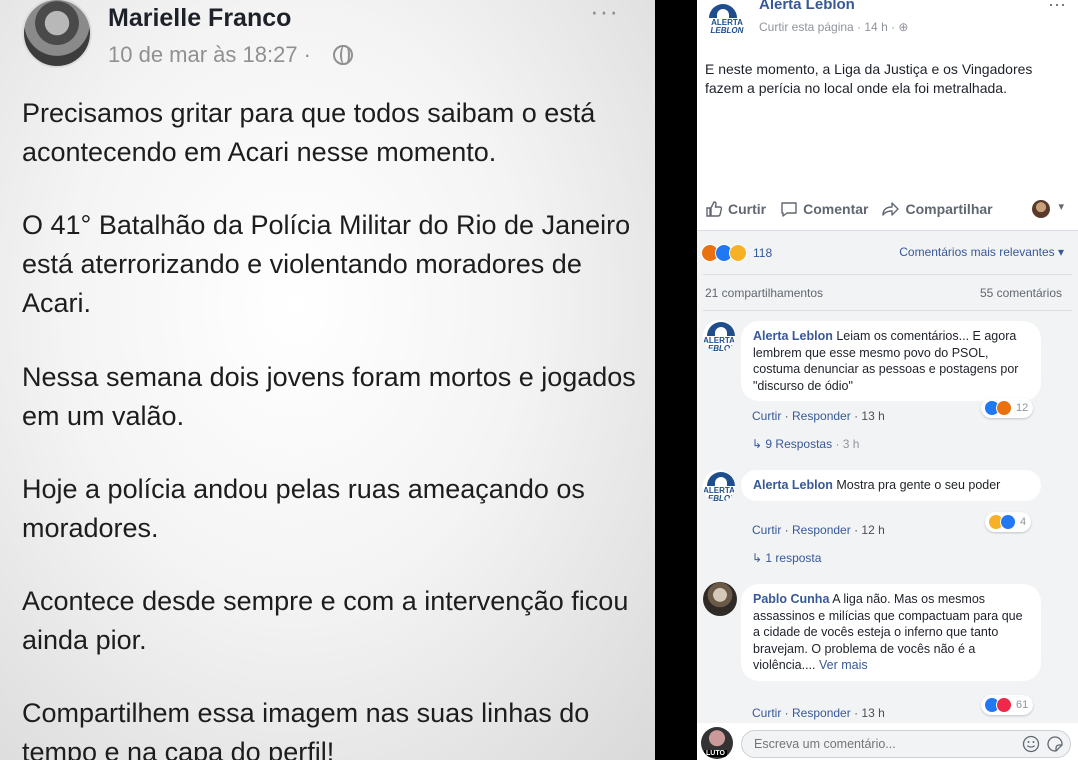  What do you see at coordinates (1021, 293) in the screenshot?
I see `comments-count: 55 comentários` at bounding box center [1021, 293].